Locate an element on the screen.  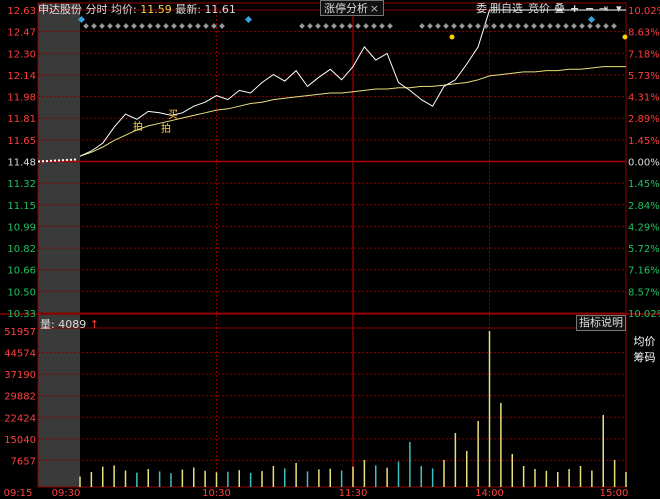
volume-tick-label: 29882 is located at coordinates (20, 397).